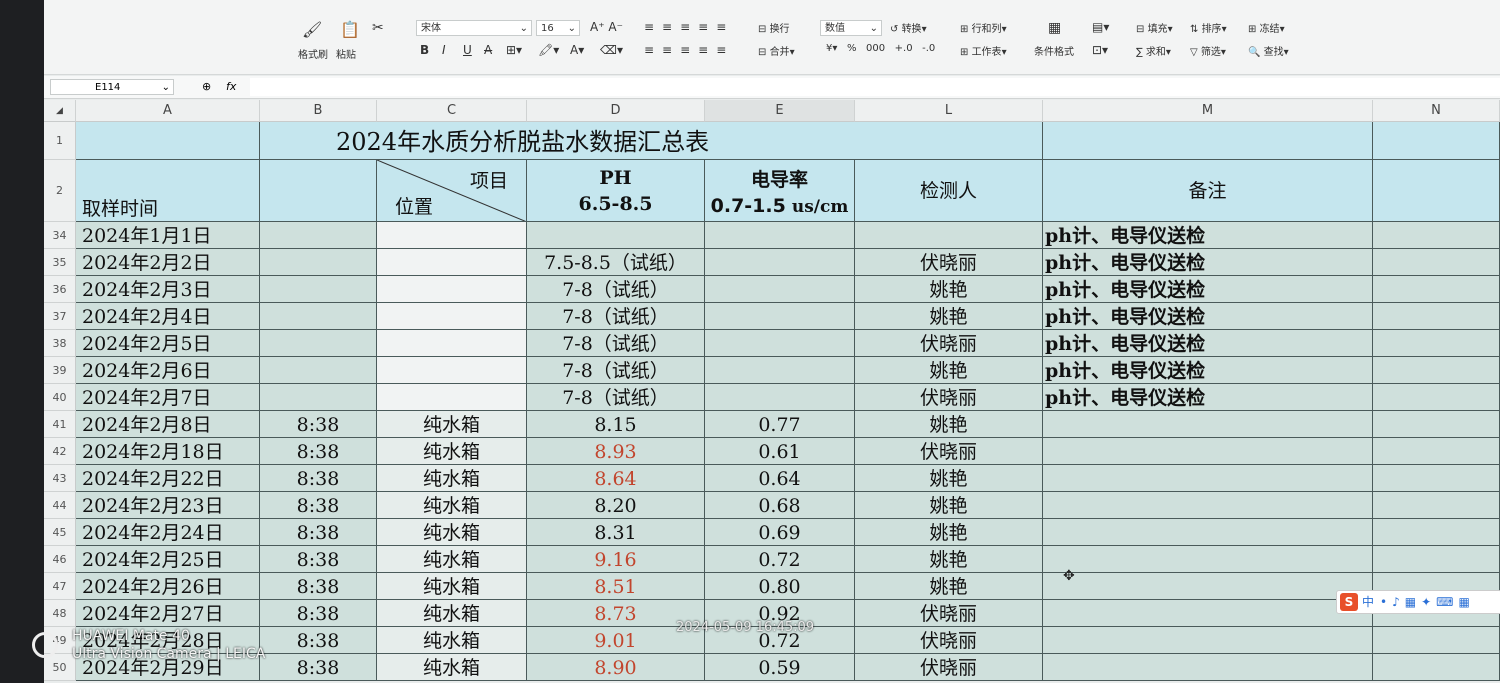 This screenshot has height=683, width=1500. What do you see at coordinates (606, 27) in the screenshot?
I see `font-grow-icon: A⁺ A⁻` at bounding box center [606, 27].